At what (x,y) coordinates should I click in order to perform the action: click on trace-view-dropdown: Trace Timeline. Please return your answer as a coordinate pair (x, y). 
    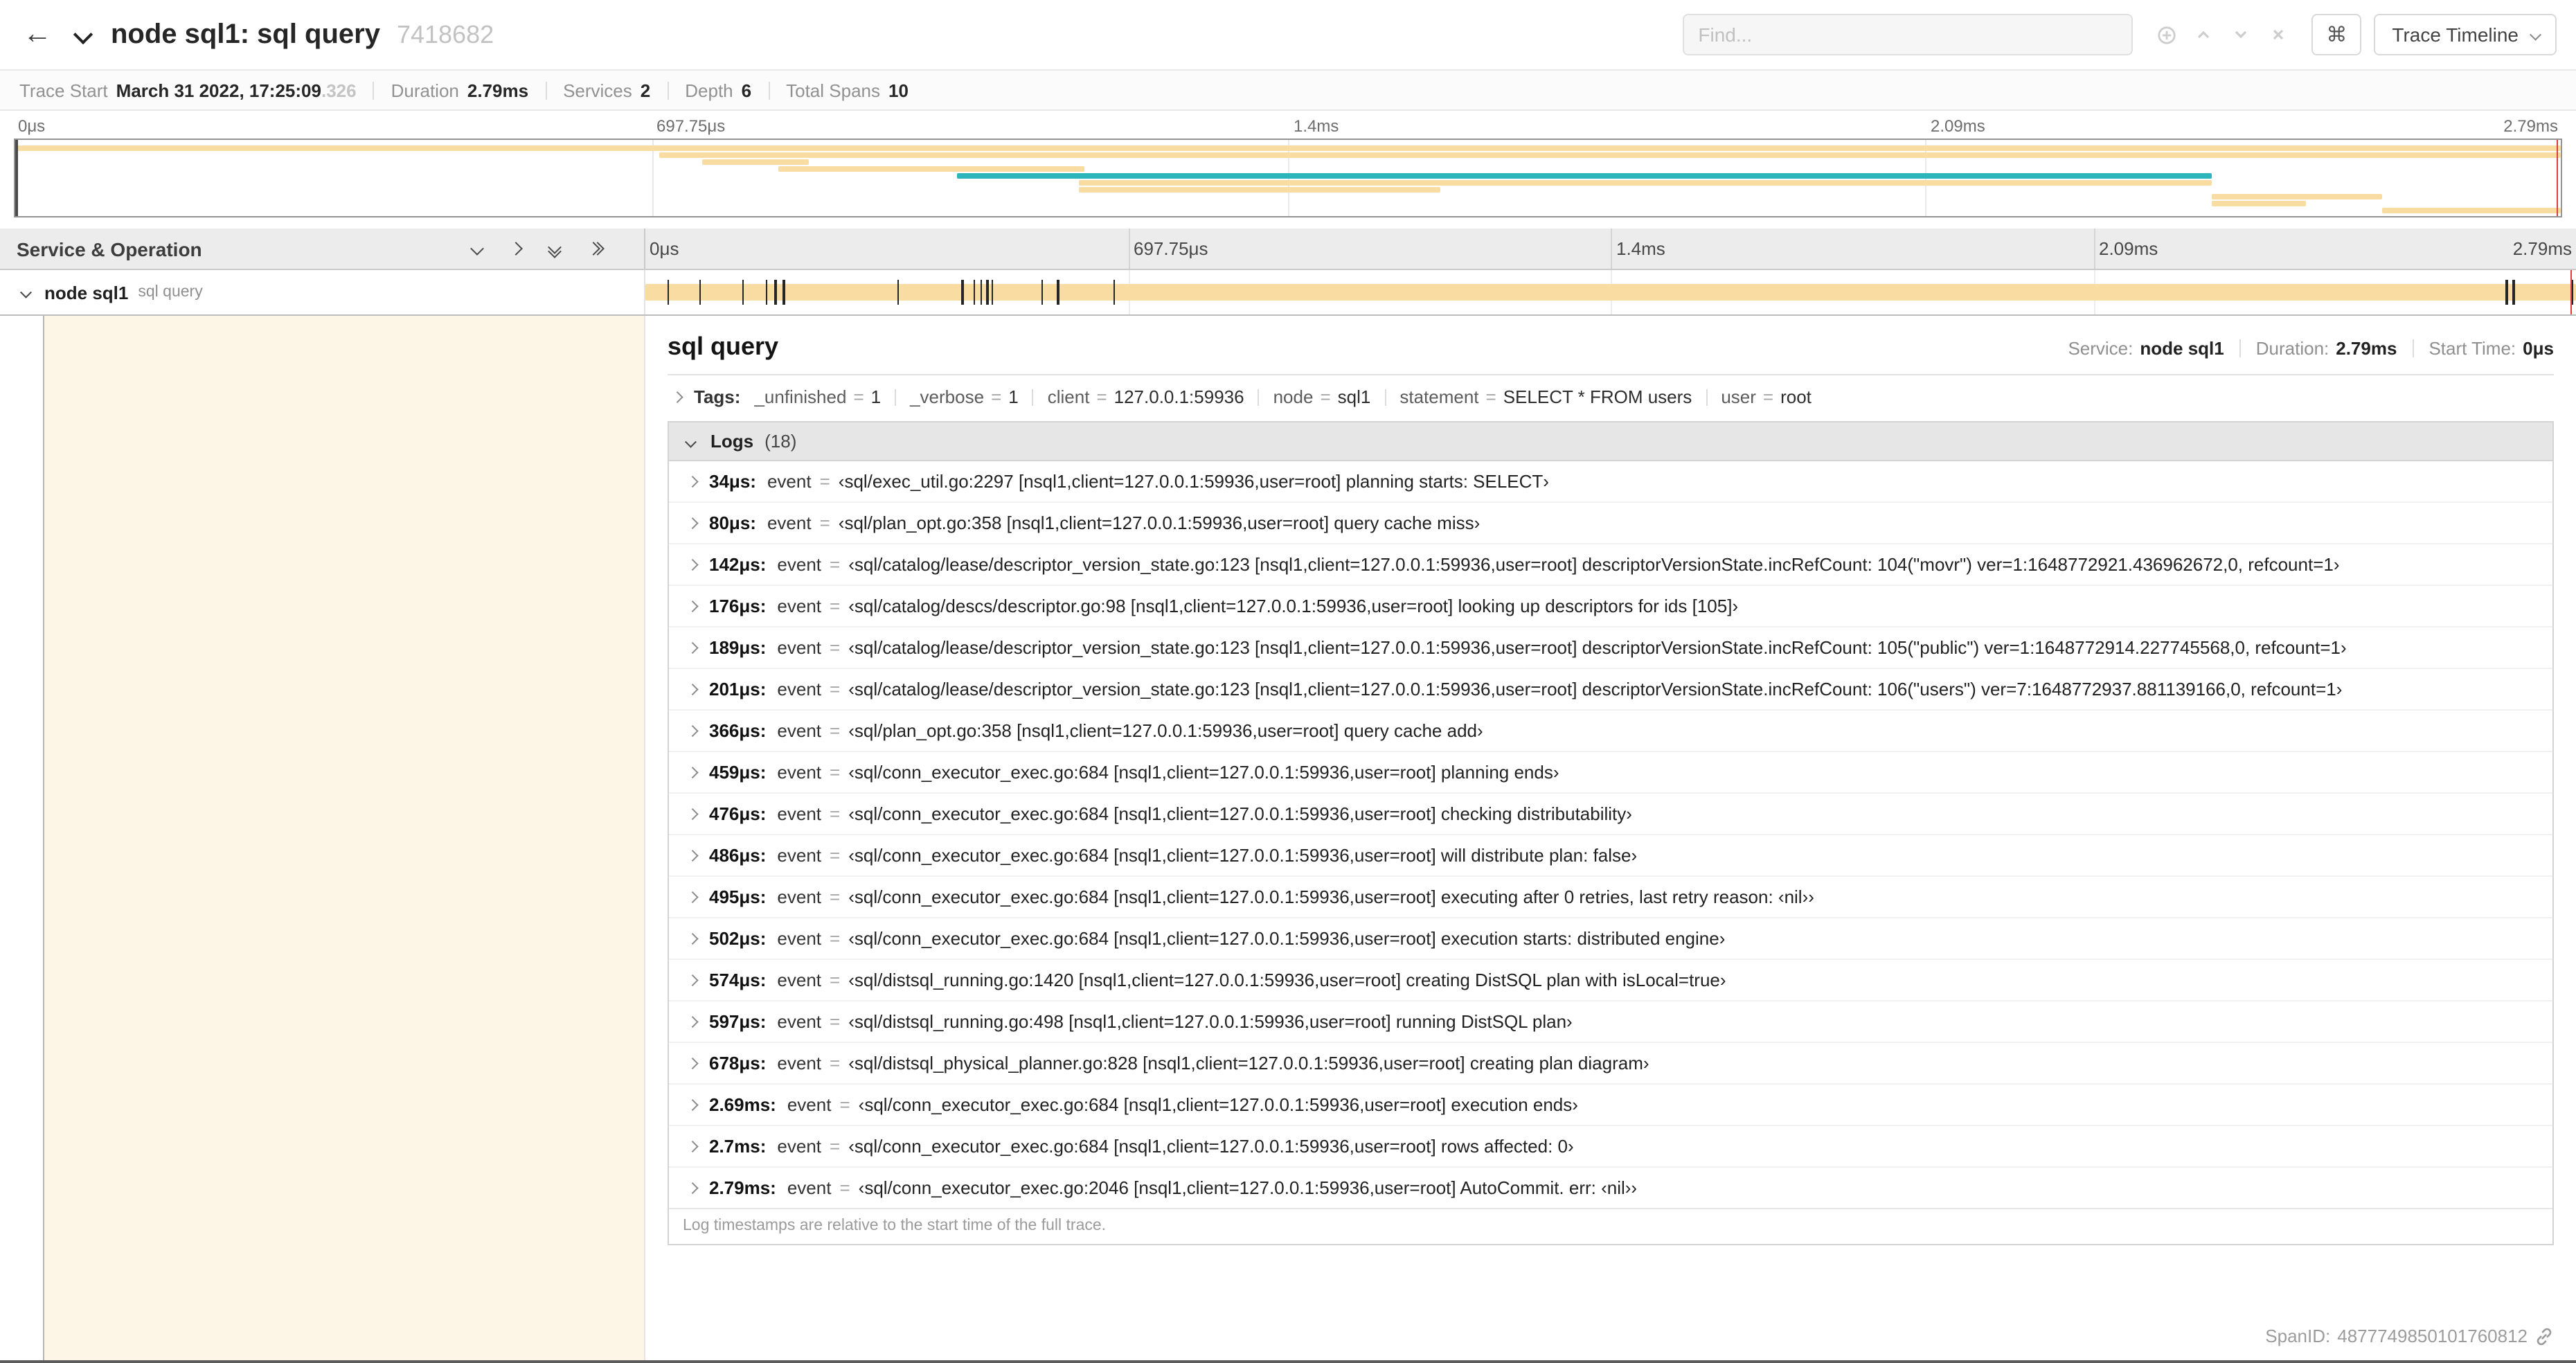
    Looking at the image, I should click on (2465, 34).